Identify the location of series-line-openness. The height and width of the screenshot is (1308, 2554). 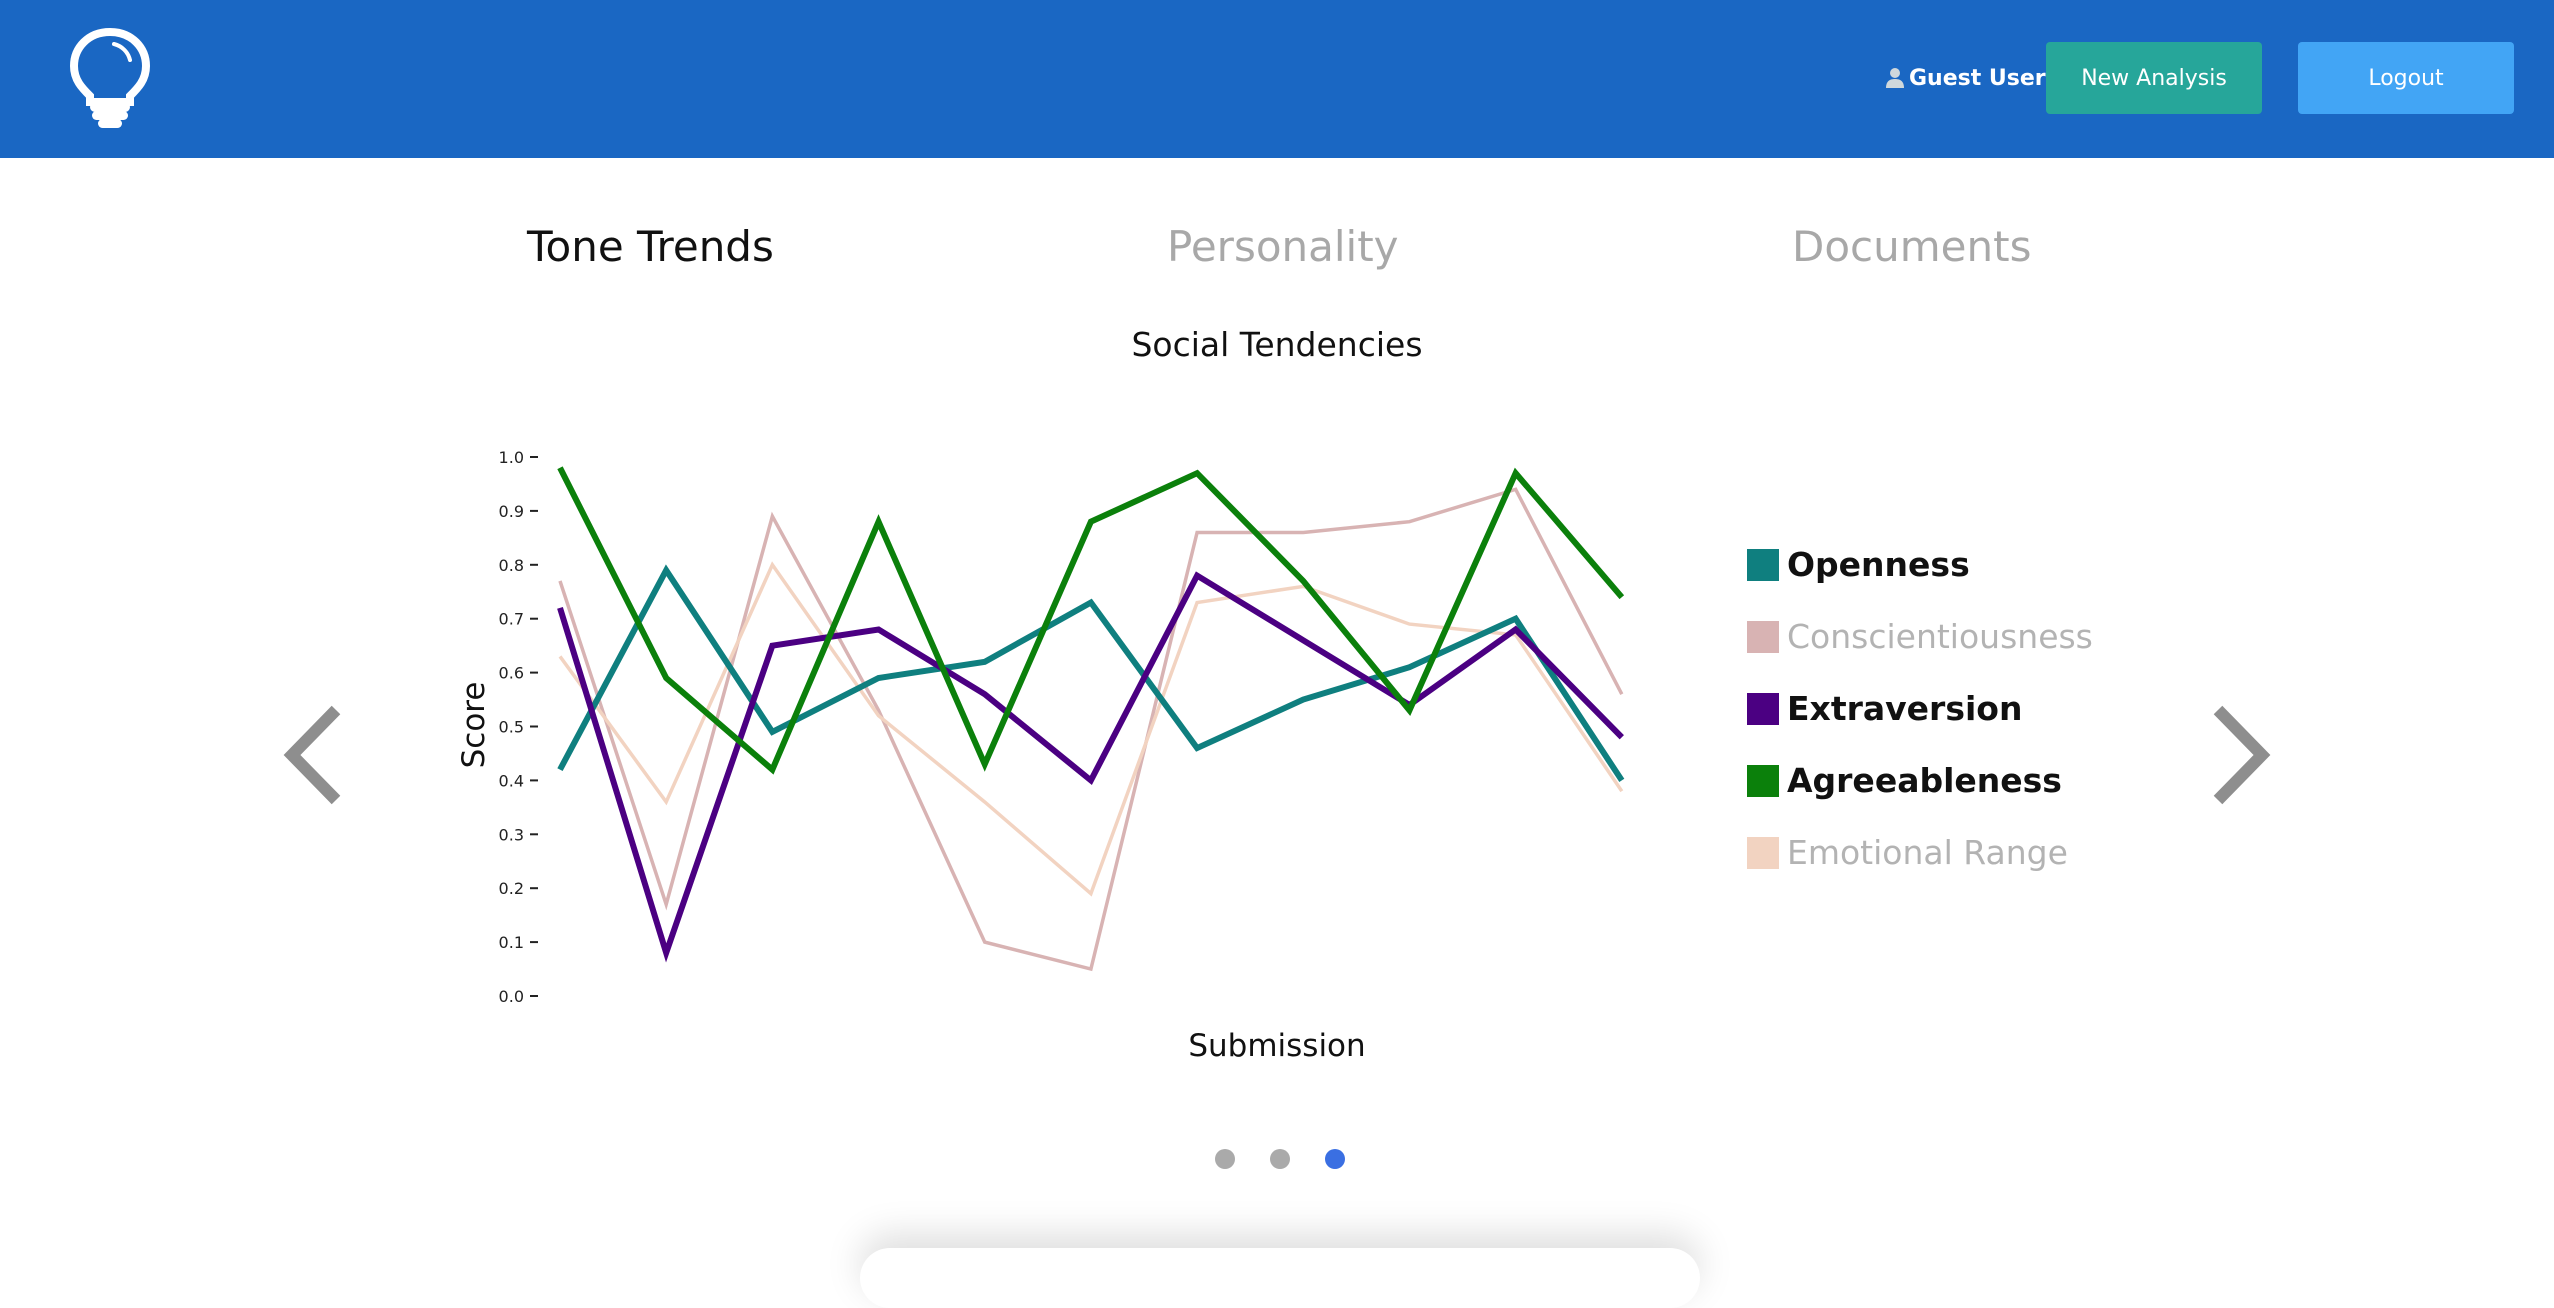
(1091, 673).